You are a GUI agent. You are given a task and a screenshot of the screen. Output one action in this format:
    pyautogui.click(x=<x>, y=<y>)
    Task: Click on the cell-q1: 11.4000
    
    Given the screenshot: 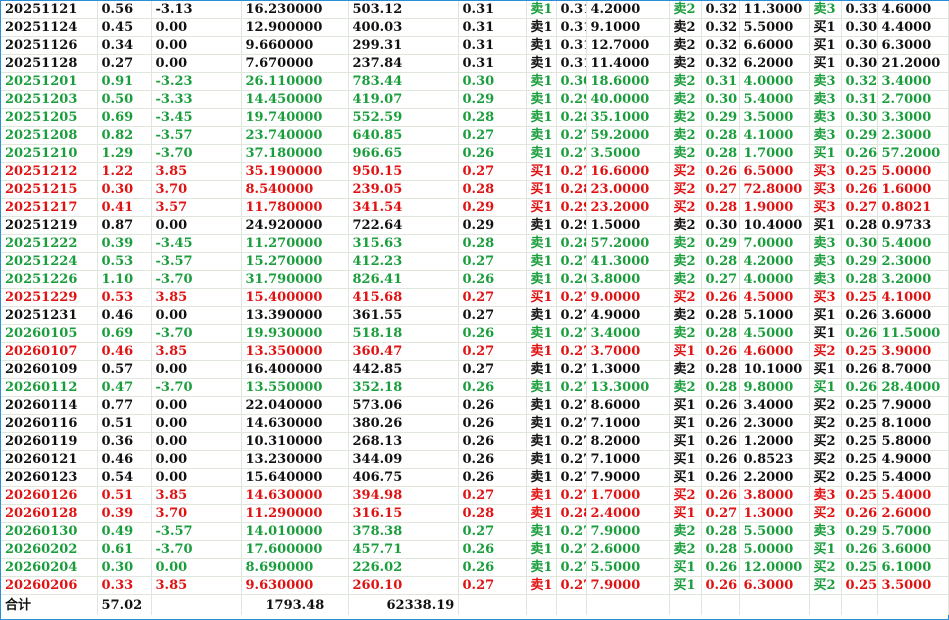 What is the action you would take?
    pyautogui.click(x=628, y=63)
    